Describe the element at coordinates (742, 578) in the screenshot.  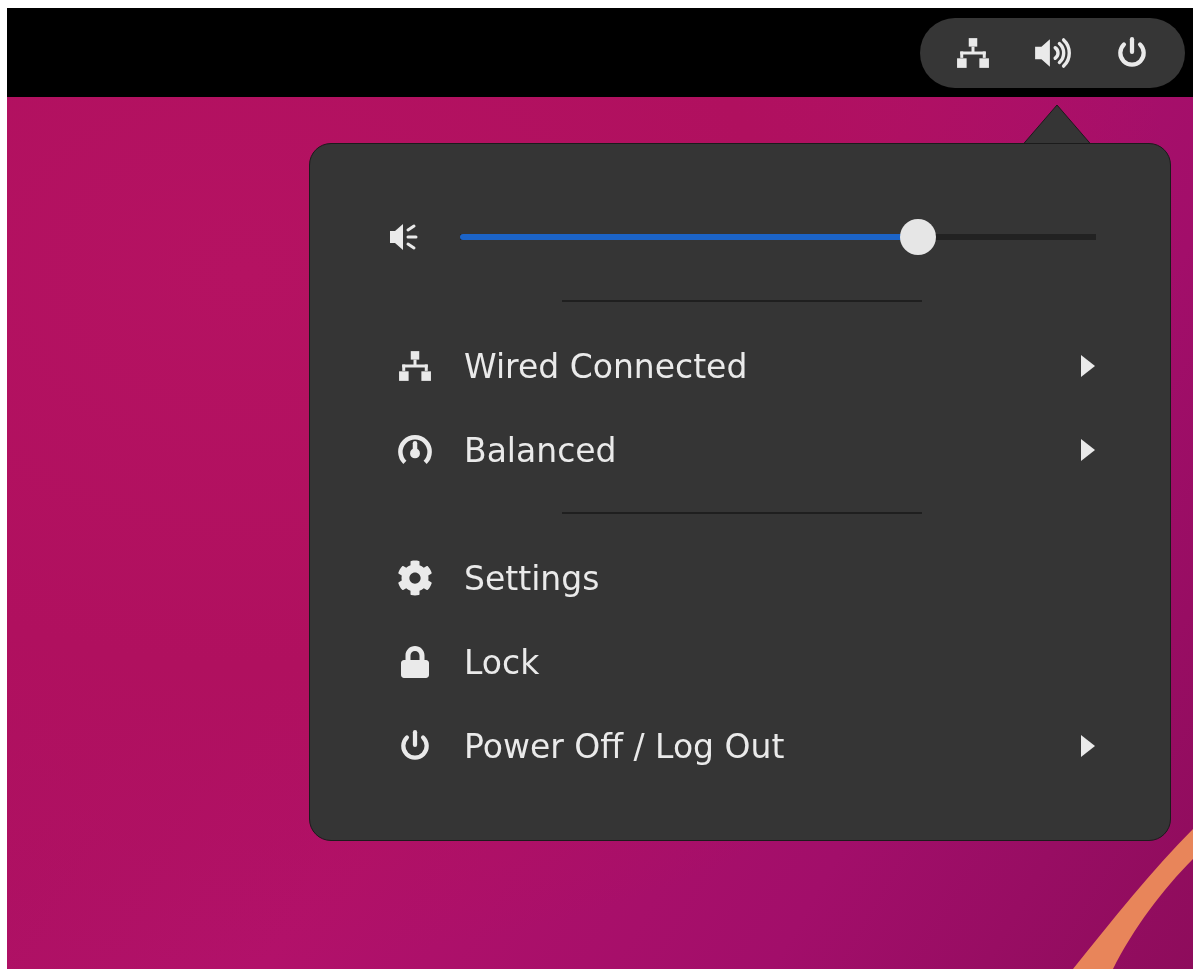
I see `menu-item: Settings` at that location.